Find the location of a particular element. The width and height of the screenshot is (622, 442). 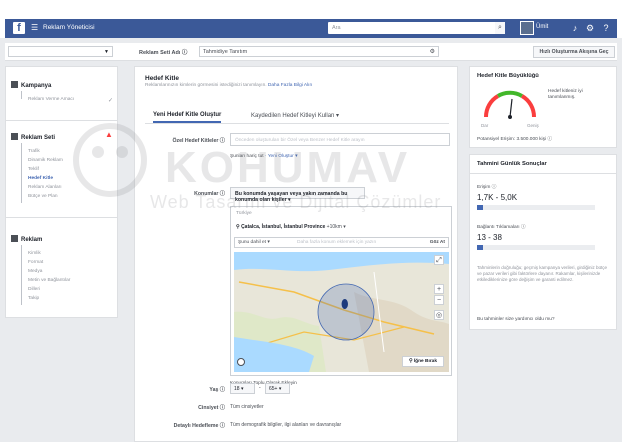

gear-icon: ⚙ is located at coordinates (590, 28).